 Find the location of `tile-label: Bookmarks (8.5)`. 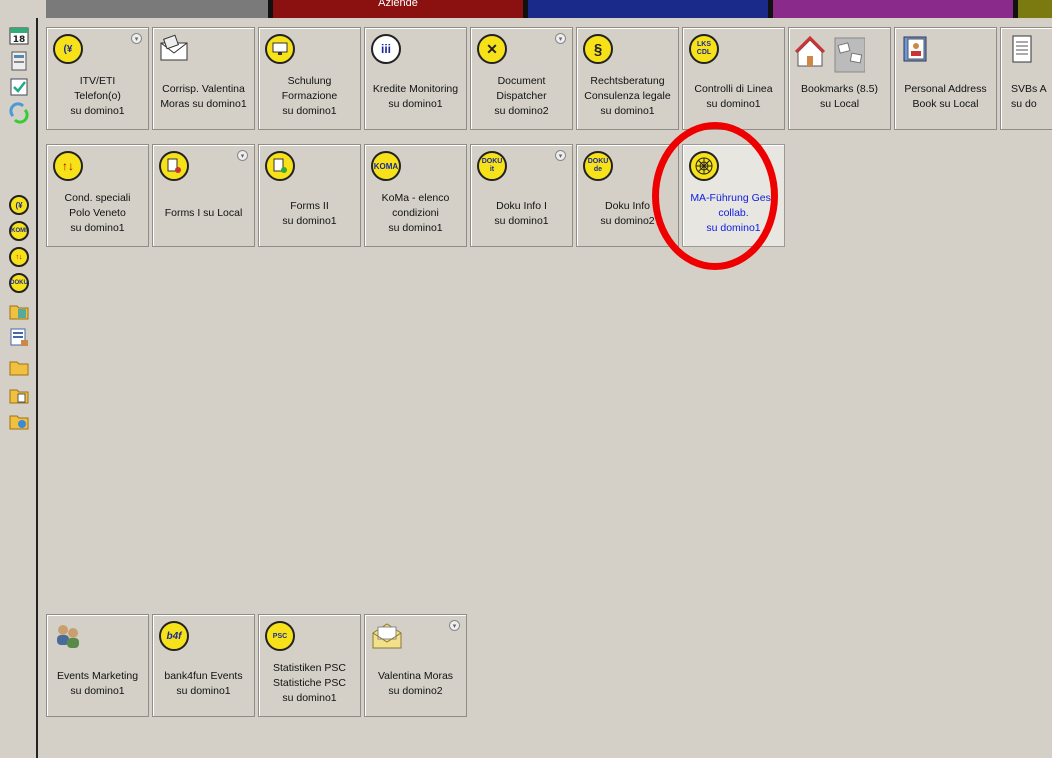

tile-label: Bookmarks (8.5) is located at coordinates (839, 88).